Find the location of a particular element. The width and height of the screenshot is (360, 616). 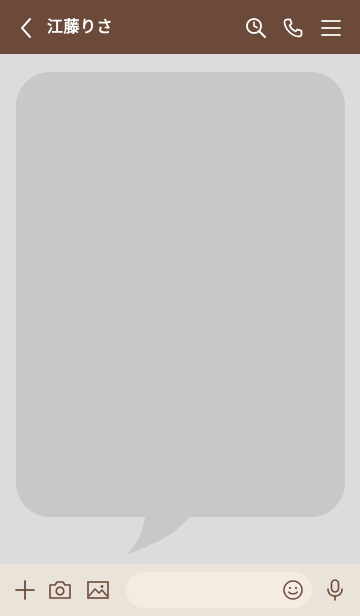

call-button is located at coordinates (293, 28).